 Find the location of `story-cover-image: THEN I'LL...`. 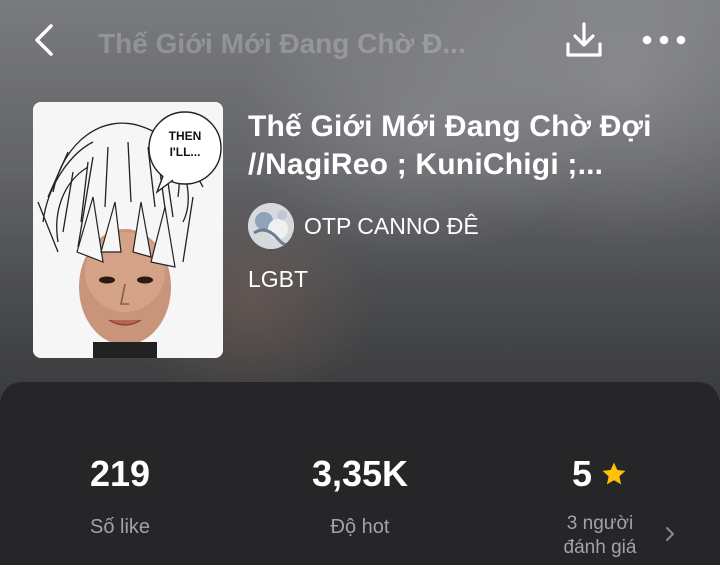

story-cover-image: THEN I'LL... is located at coordinates (128, 230).